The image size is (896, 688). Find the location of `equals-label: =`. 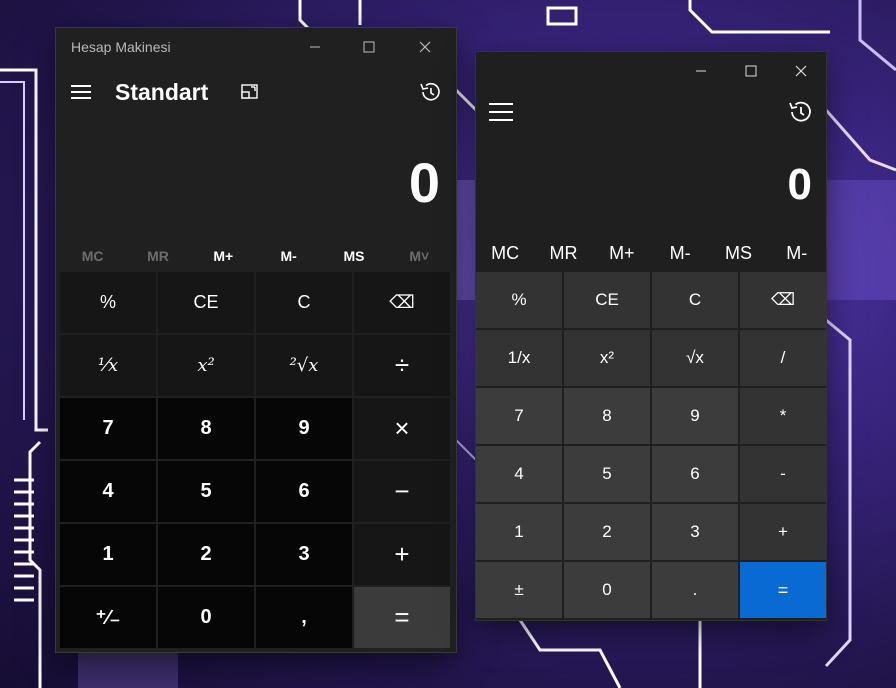

equals-label: = is located at coordinates (783, 589).